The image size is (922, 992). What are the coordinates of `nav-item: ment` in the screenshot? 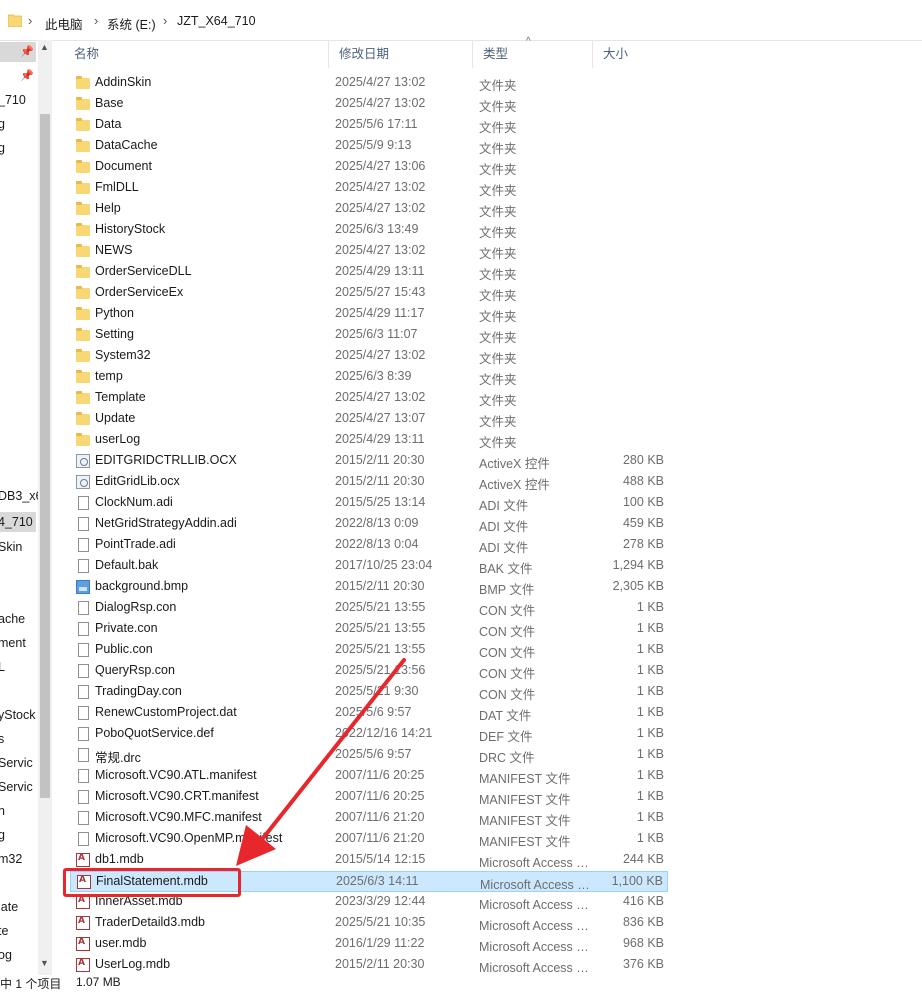 It's located at (18, 643).